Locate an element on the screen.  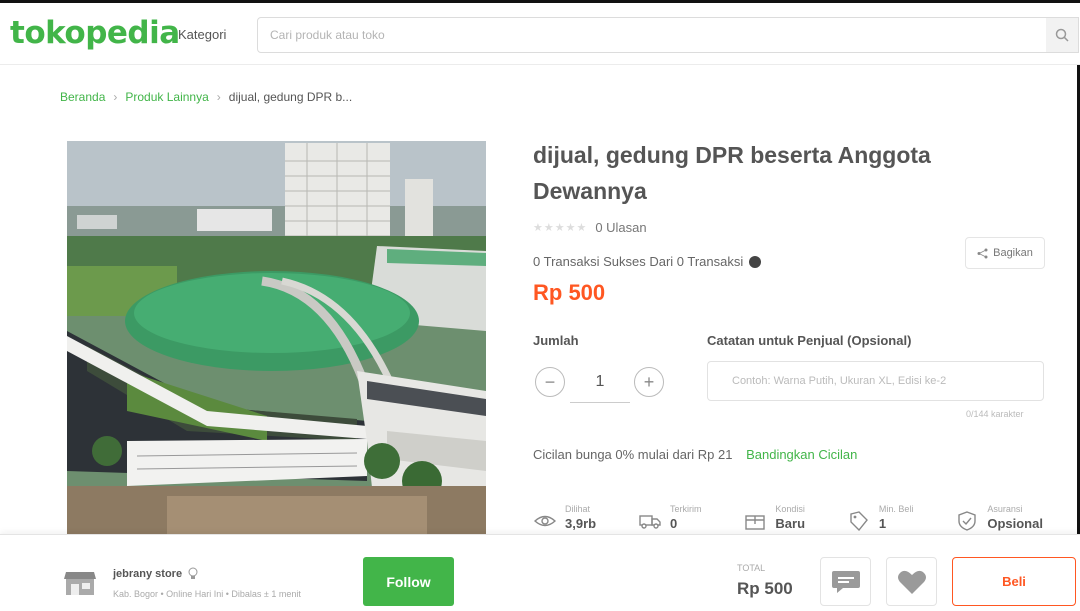
stat-asuransi: Asuransi Opsional is located at coordinates (999, 519).